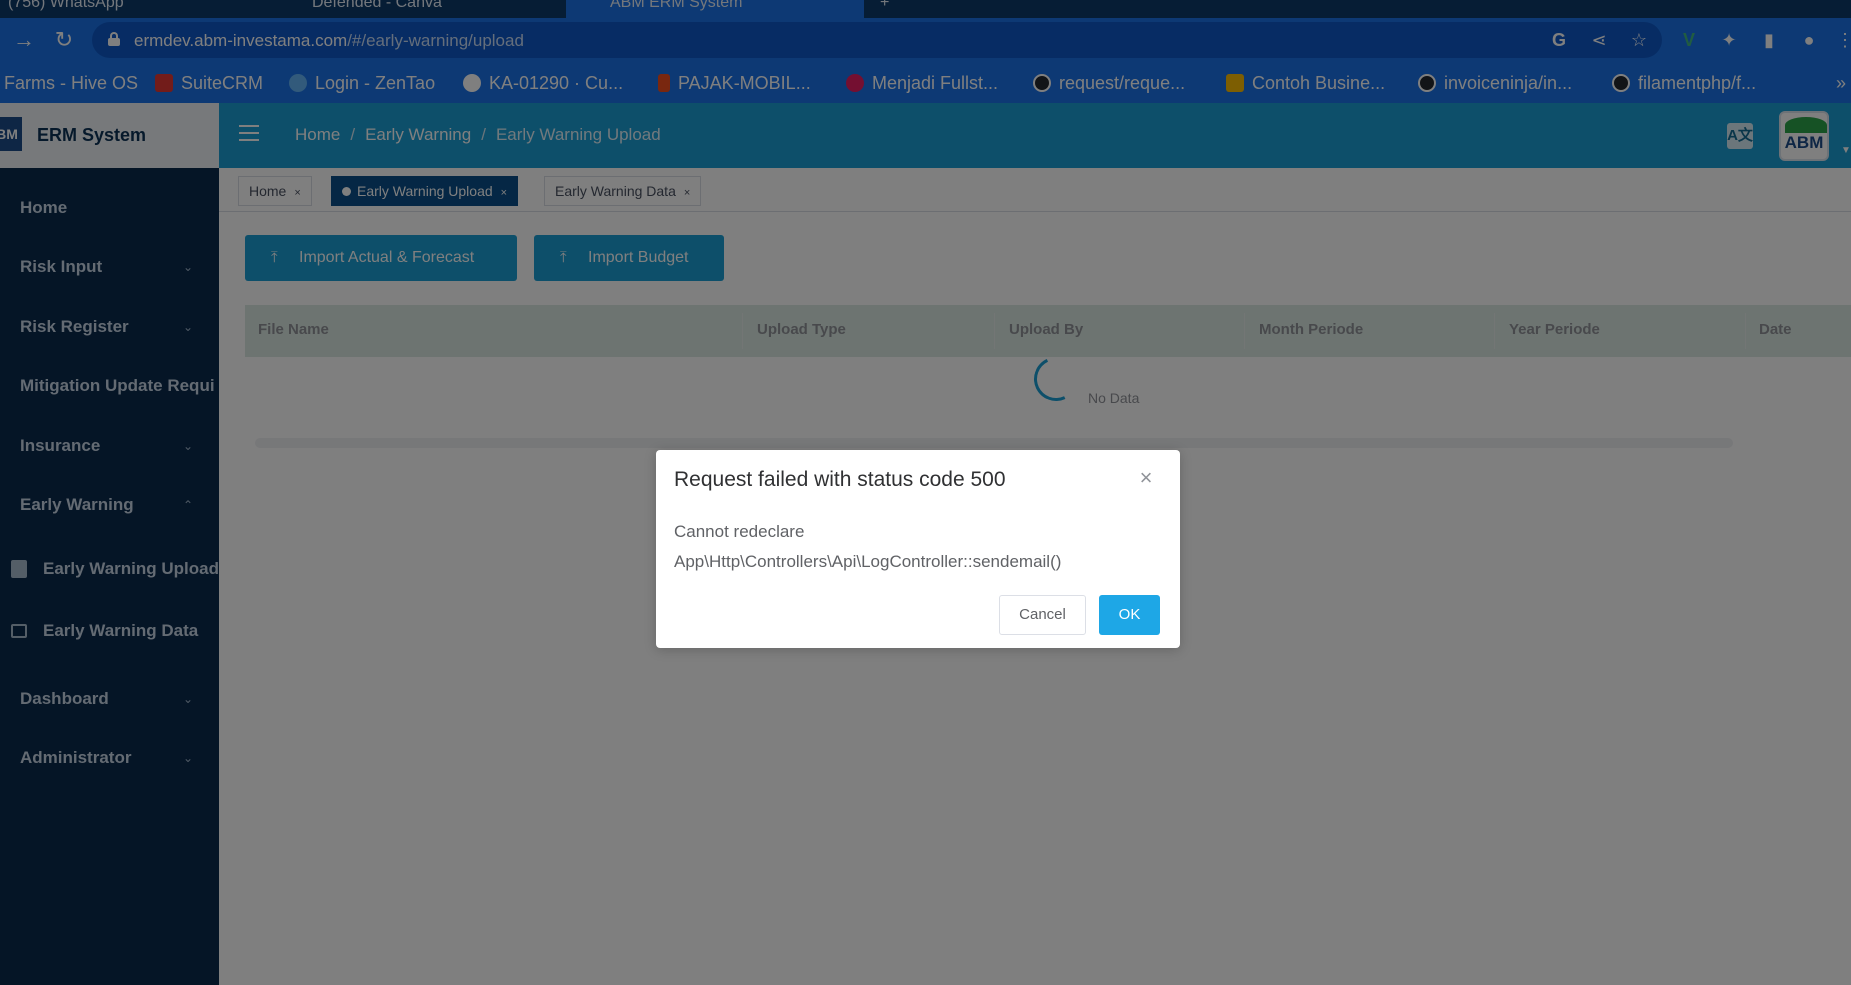 This screenshot has height=985, width=1851. I want to click on close-icon: ×, so click(1146, 478).